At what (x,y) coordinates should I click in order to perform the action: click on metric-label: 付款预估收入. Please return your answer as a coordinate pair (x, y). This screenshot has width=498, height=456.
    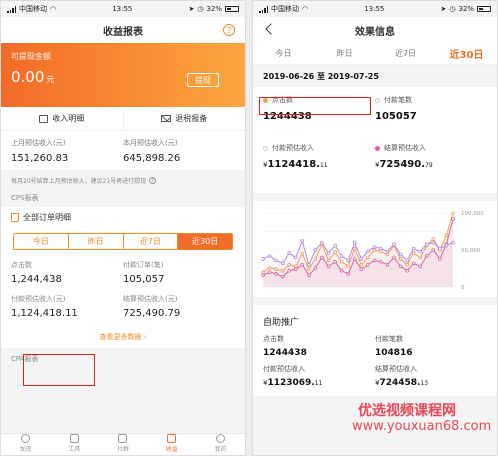
    Looking at the image, I should click on (293, 148).